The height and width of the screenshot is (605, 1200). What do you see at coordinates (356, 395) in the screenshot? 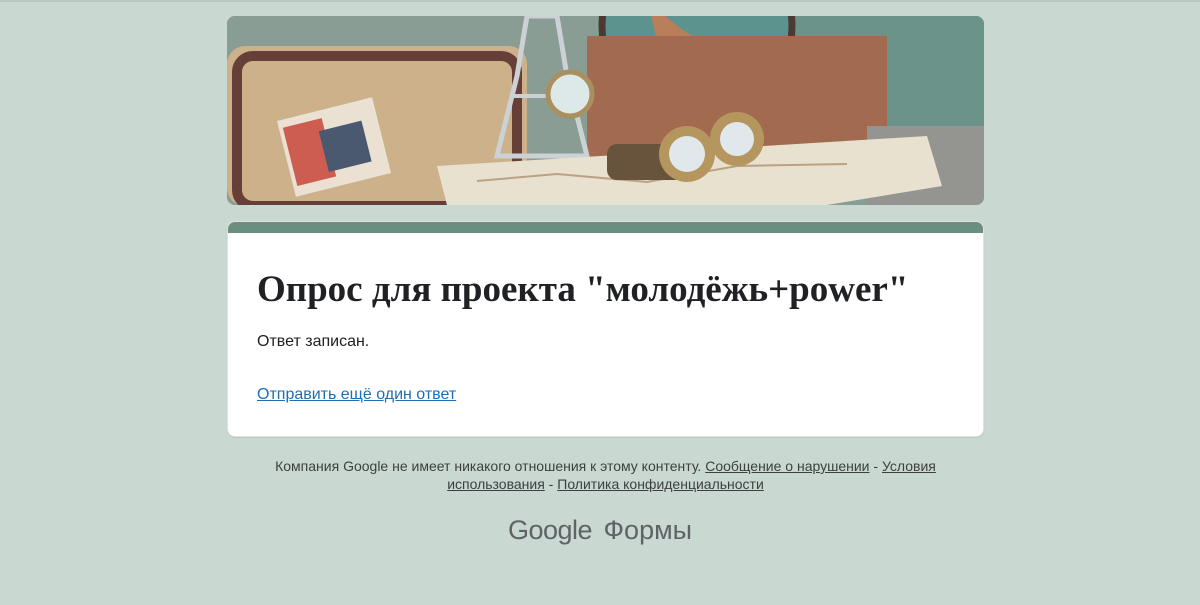
I see `submit-another-response-link: Отправить ещё один ответ` at bounding box center [356, 395].